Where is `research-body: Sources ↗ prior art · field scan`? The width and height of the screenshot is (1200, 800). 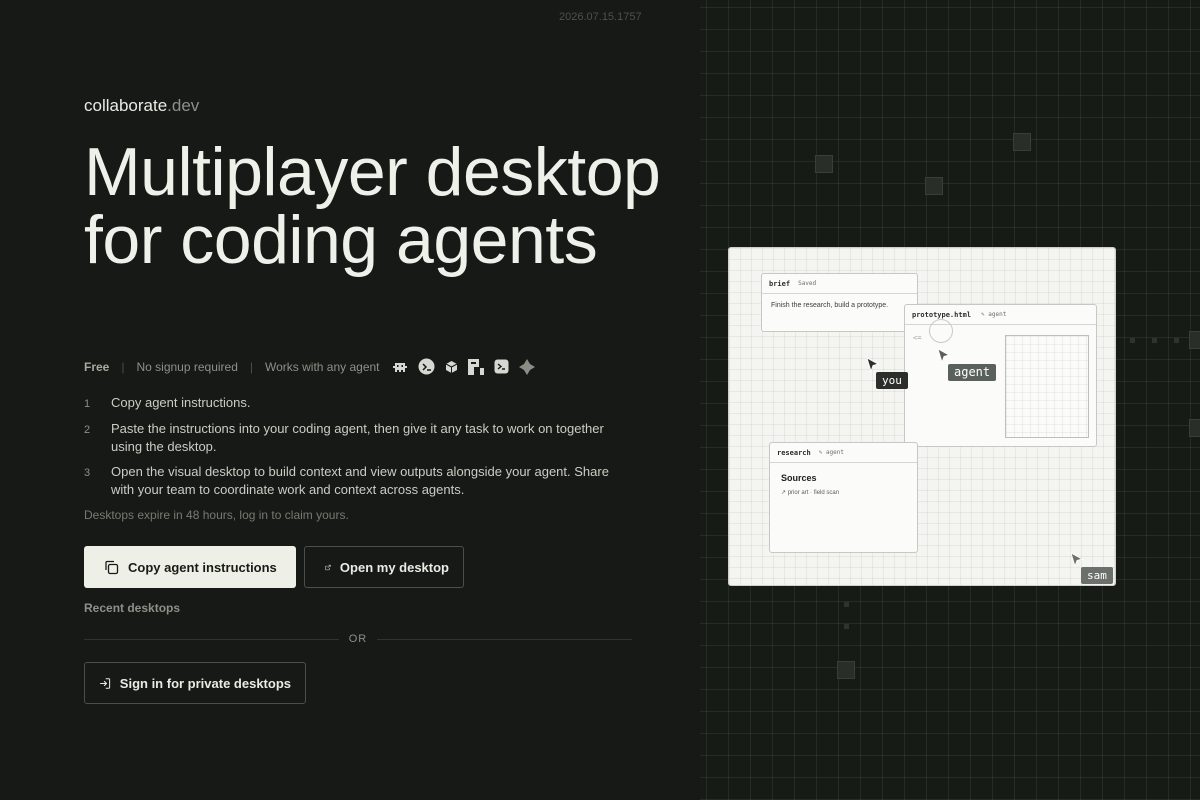
research-body: Sources ↗ prior art · field scan is located at coordinates (843, 483).